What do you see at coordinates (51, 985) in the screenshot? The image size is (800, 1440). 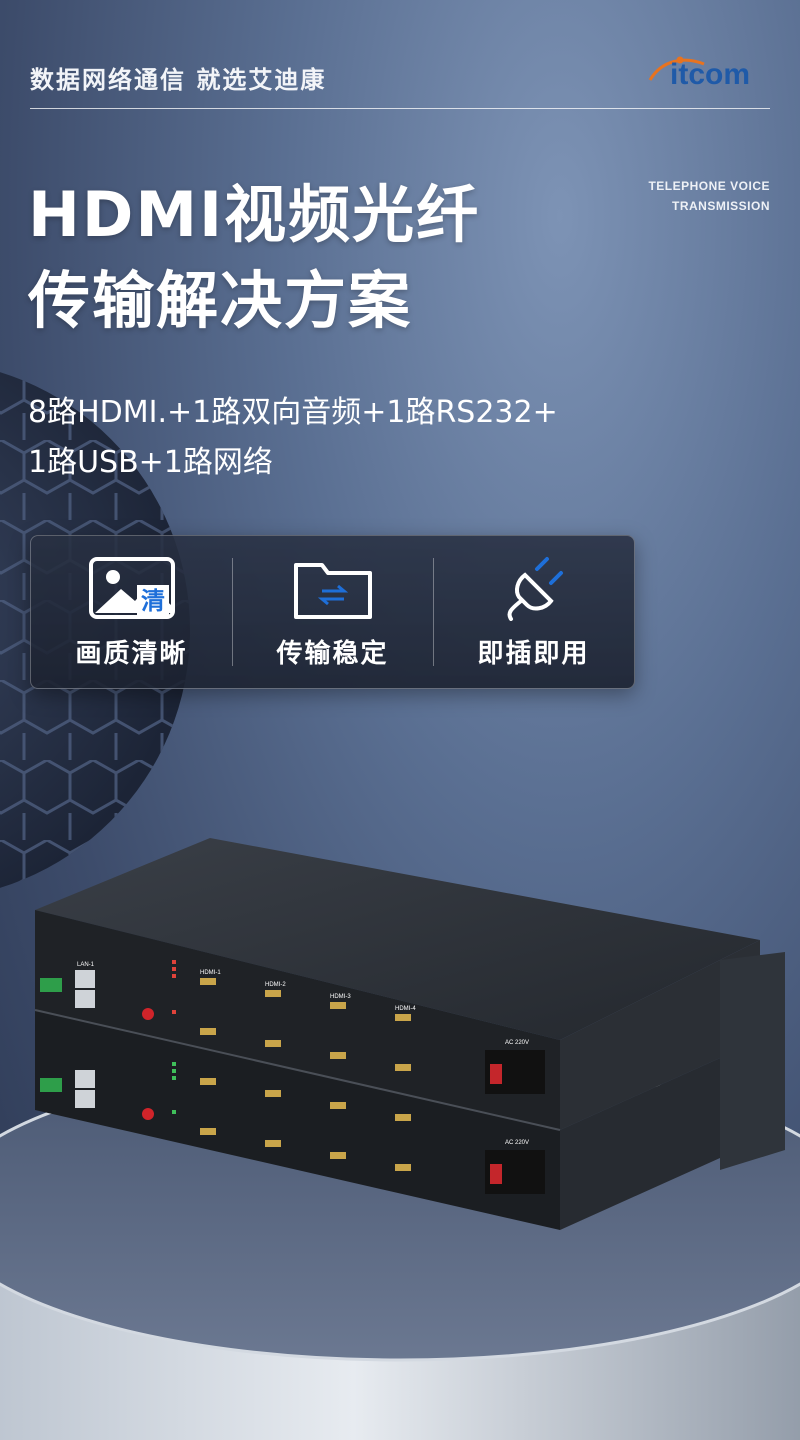 I see `terminal-block-upper` at bounding box center [51, 985].